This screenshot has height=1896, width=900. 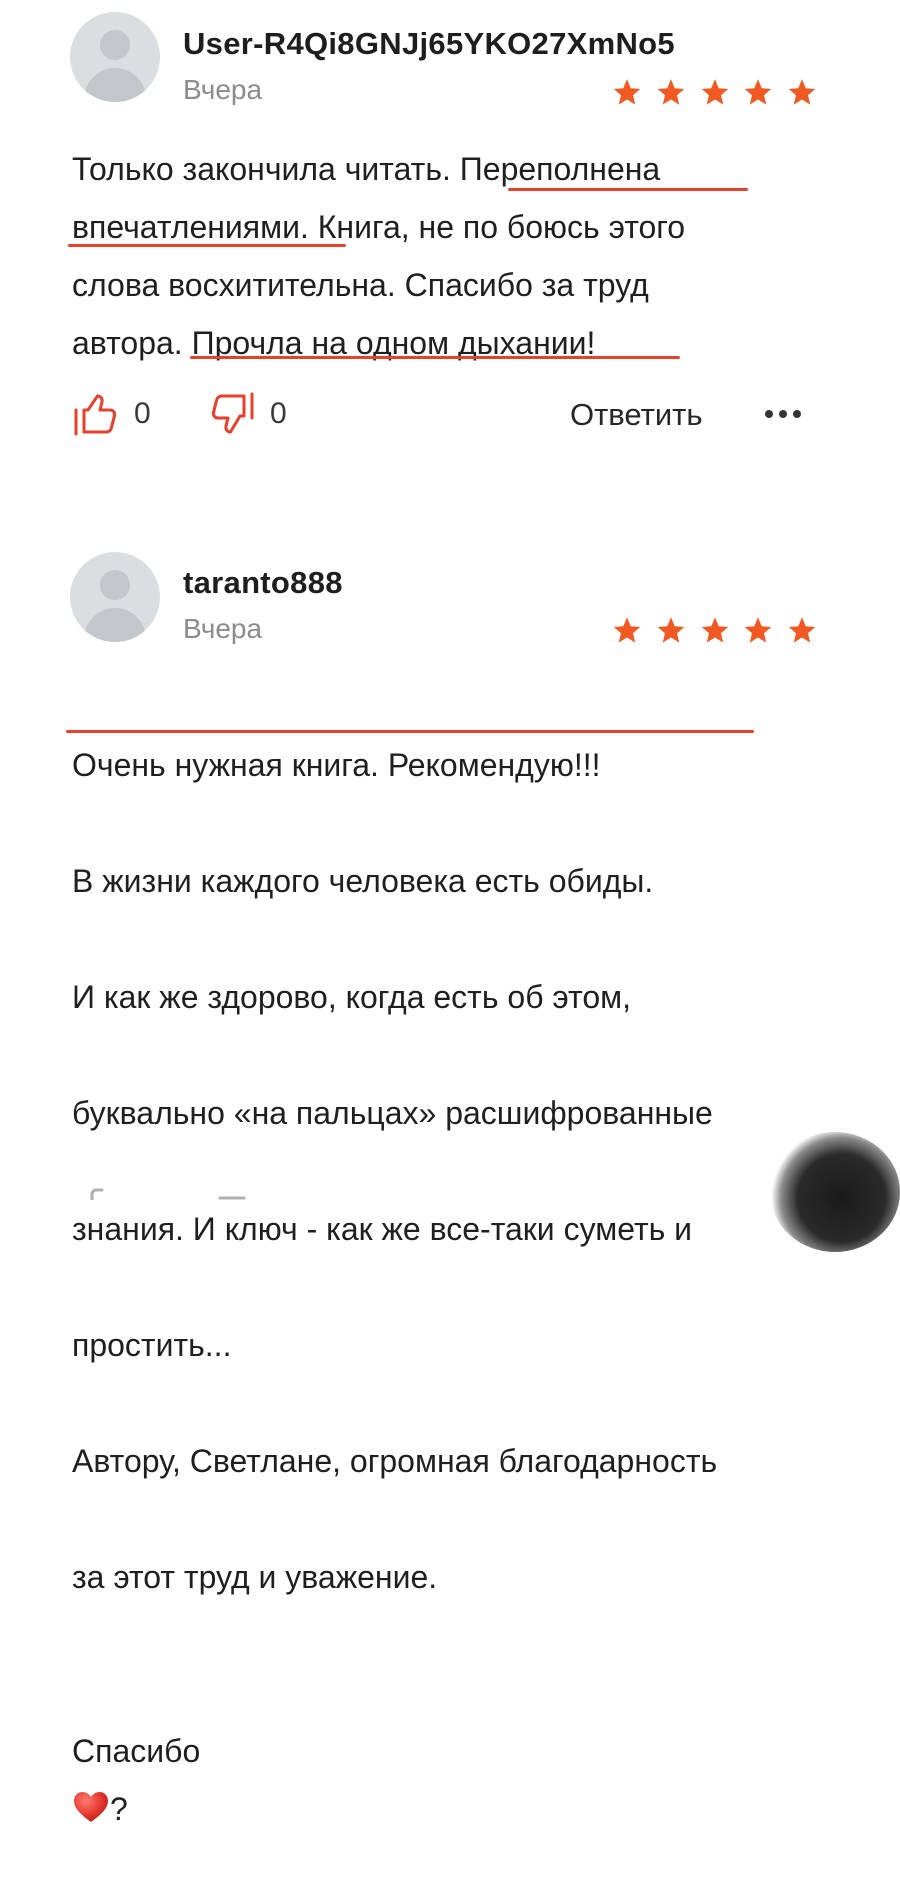 I want to click on like-button: 0, so click(x=111, y=414).